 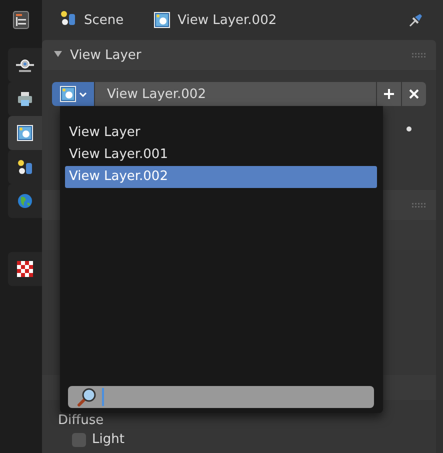 I want to click on plus-icon, so click(x=389, y=94).